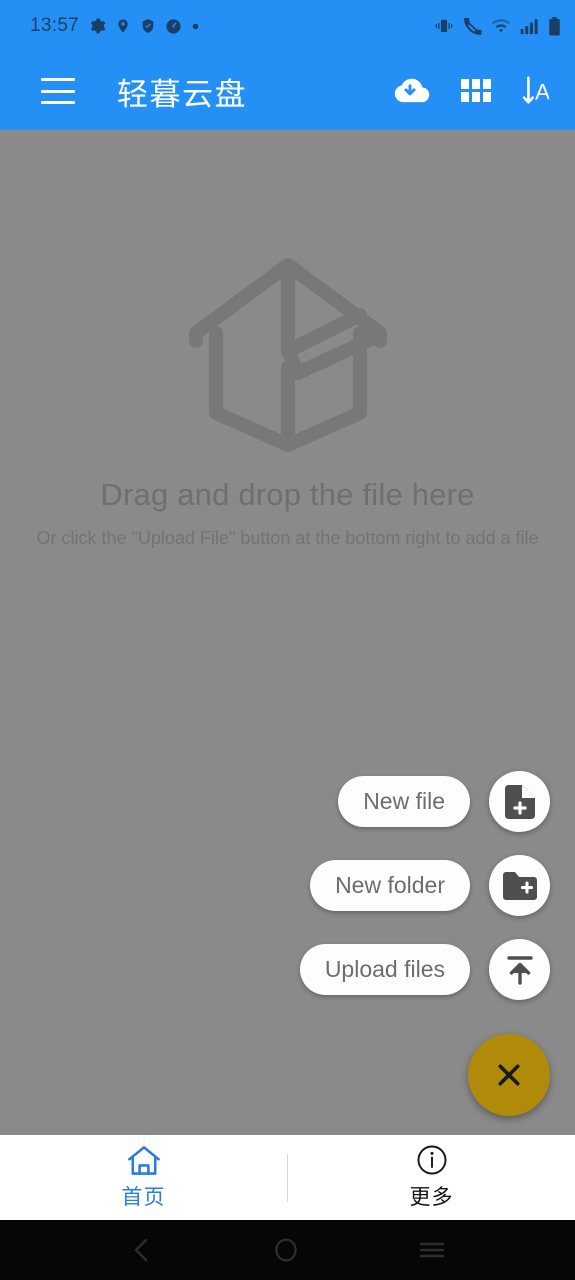 Image resolution: width=575 pixels, height=1280 pixels. I want to click on upload-files-button, so click(519, 969).